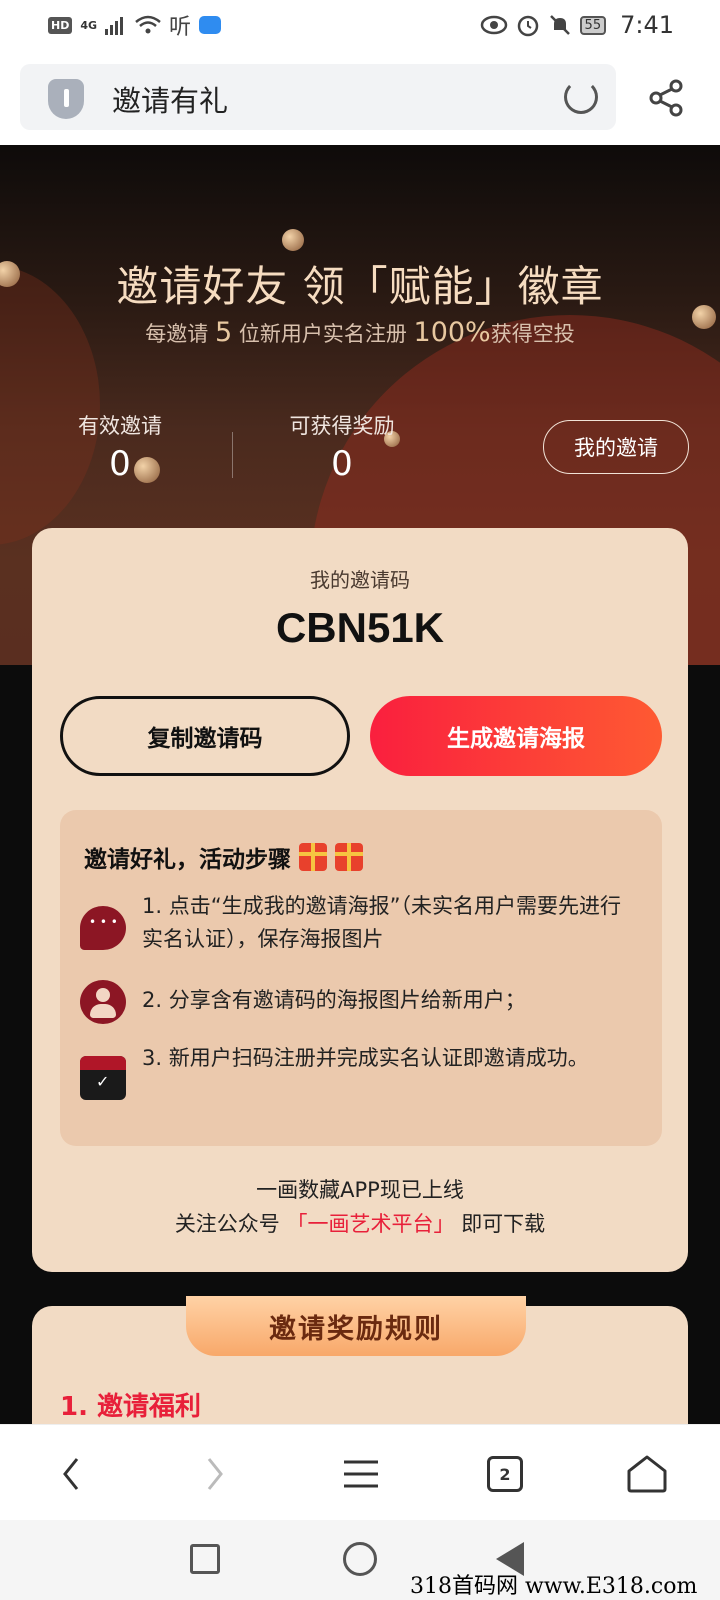 The width and height of the screenshot is (720, 1600). What do you see at coordinates (493, 25) in the screenshot?
I see `eye-icon` at bounding box center [493, 25].